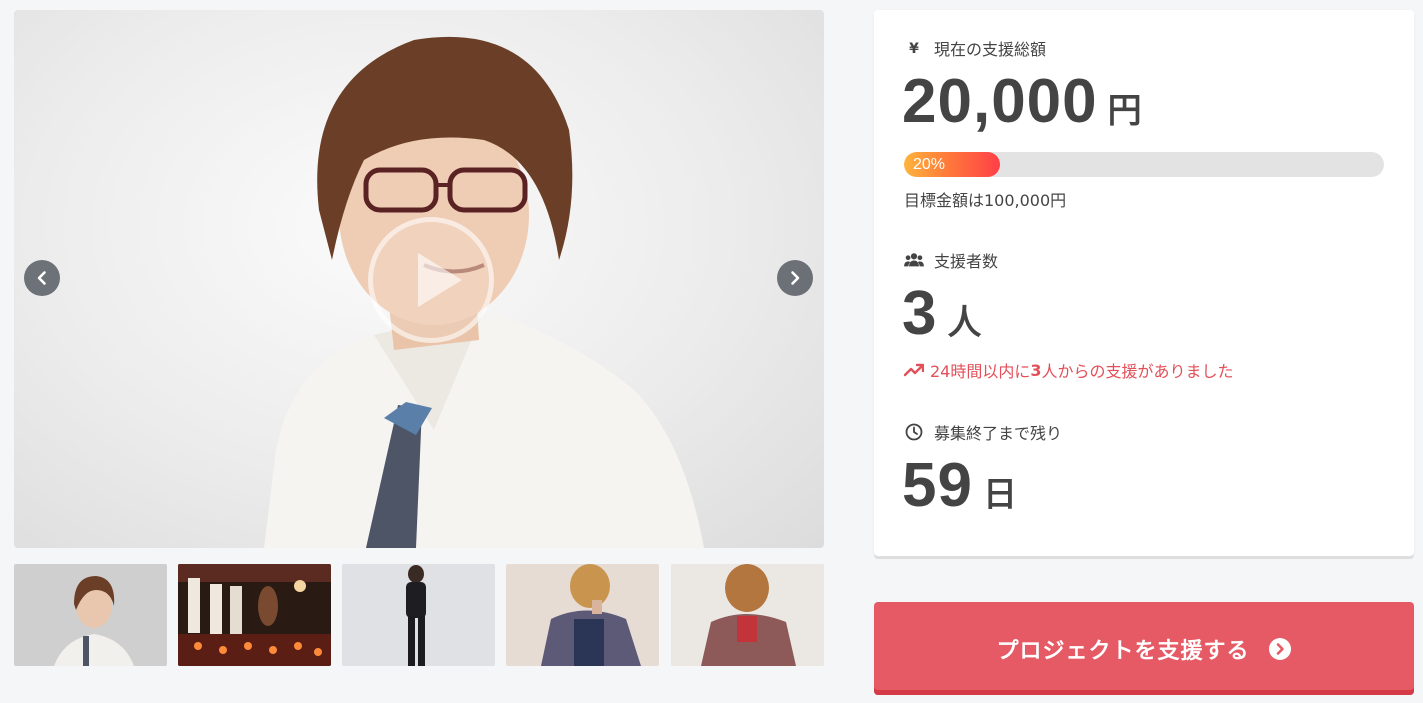 The image size is (1423, 703). What do you see at coordinates (999, 495) in the screenshot?
I see `deadline-days-unit: 日` at bounding box center [999, 495].